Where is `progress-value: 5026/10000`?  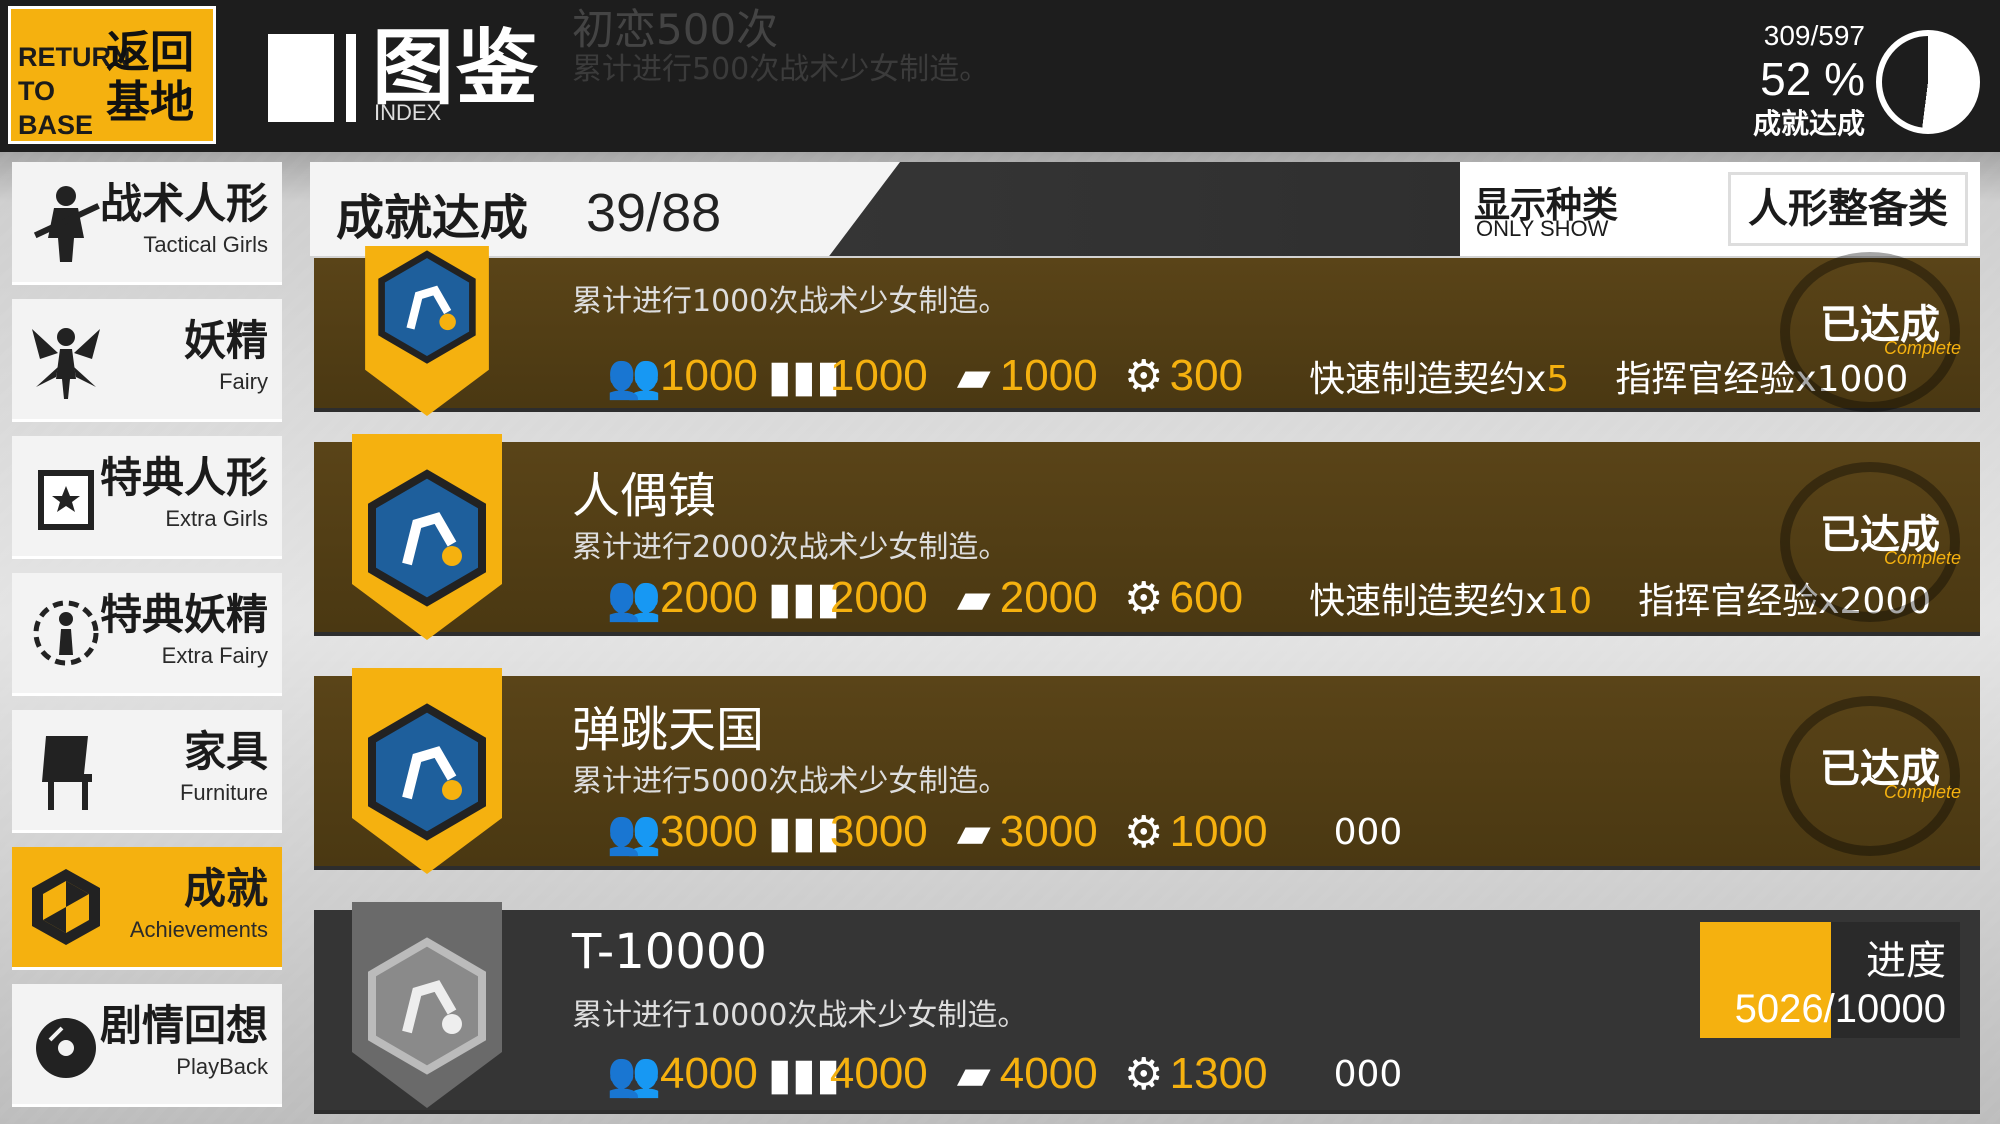 progress-value: 5026/10000 is located at coordinates (1840, 1009).